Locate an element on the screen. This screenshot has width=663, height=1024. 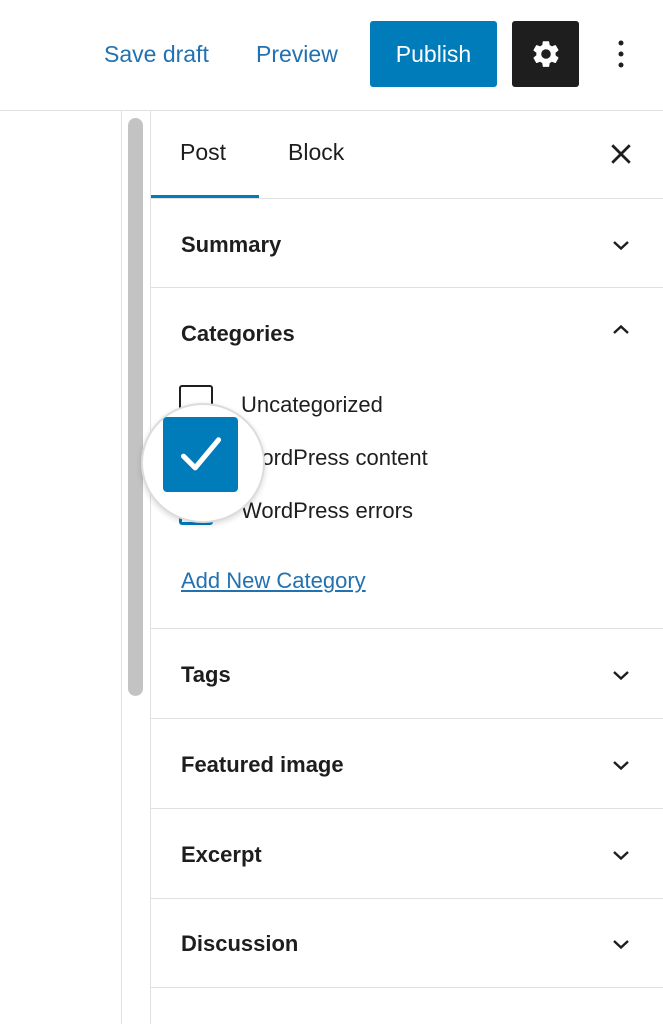
panel-title-summary: Summary is located at coordinates (231, 244).